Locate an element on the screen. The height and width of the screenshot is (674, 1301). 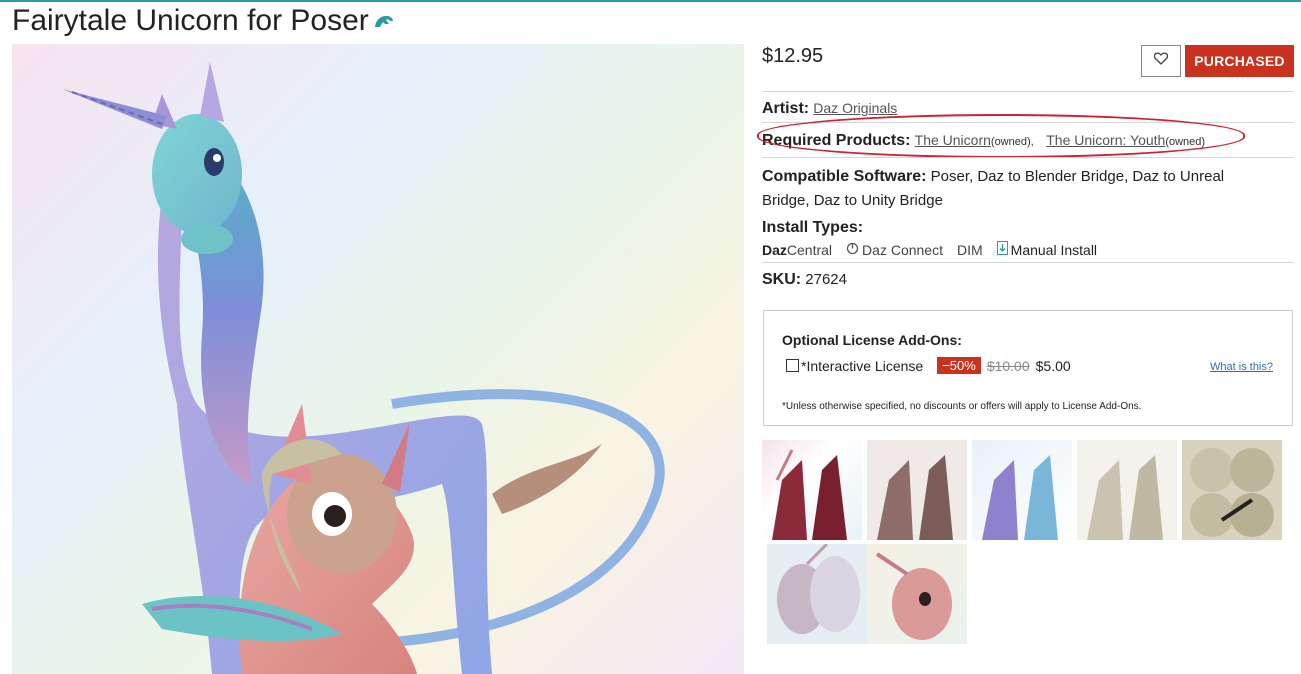
dazcentral-bold: Daz is located at coordinates (774, 249).